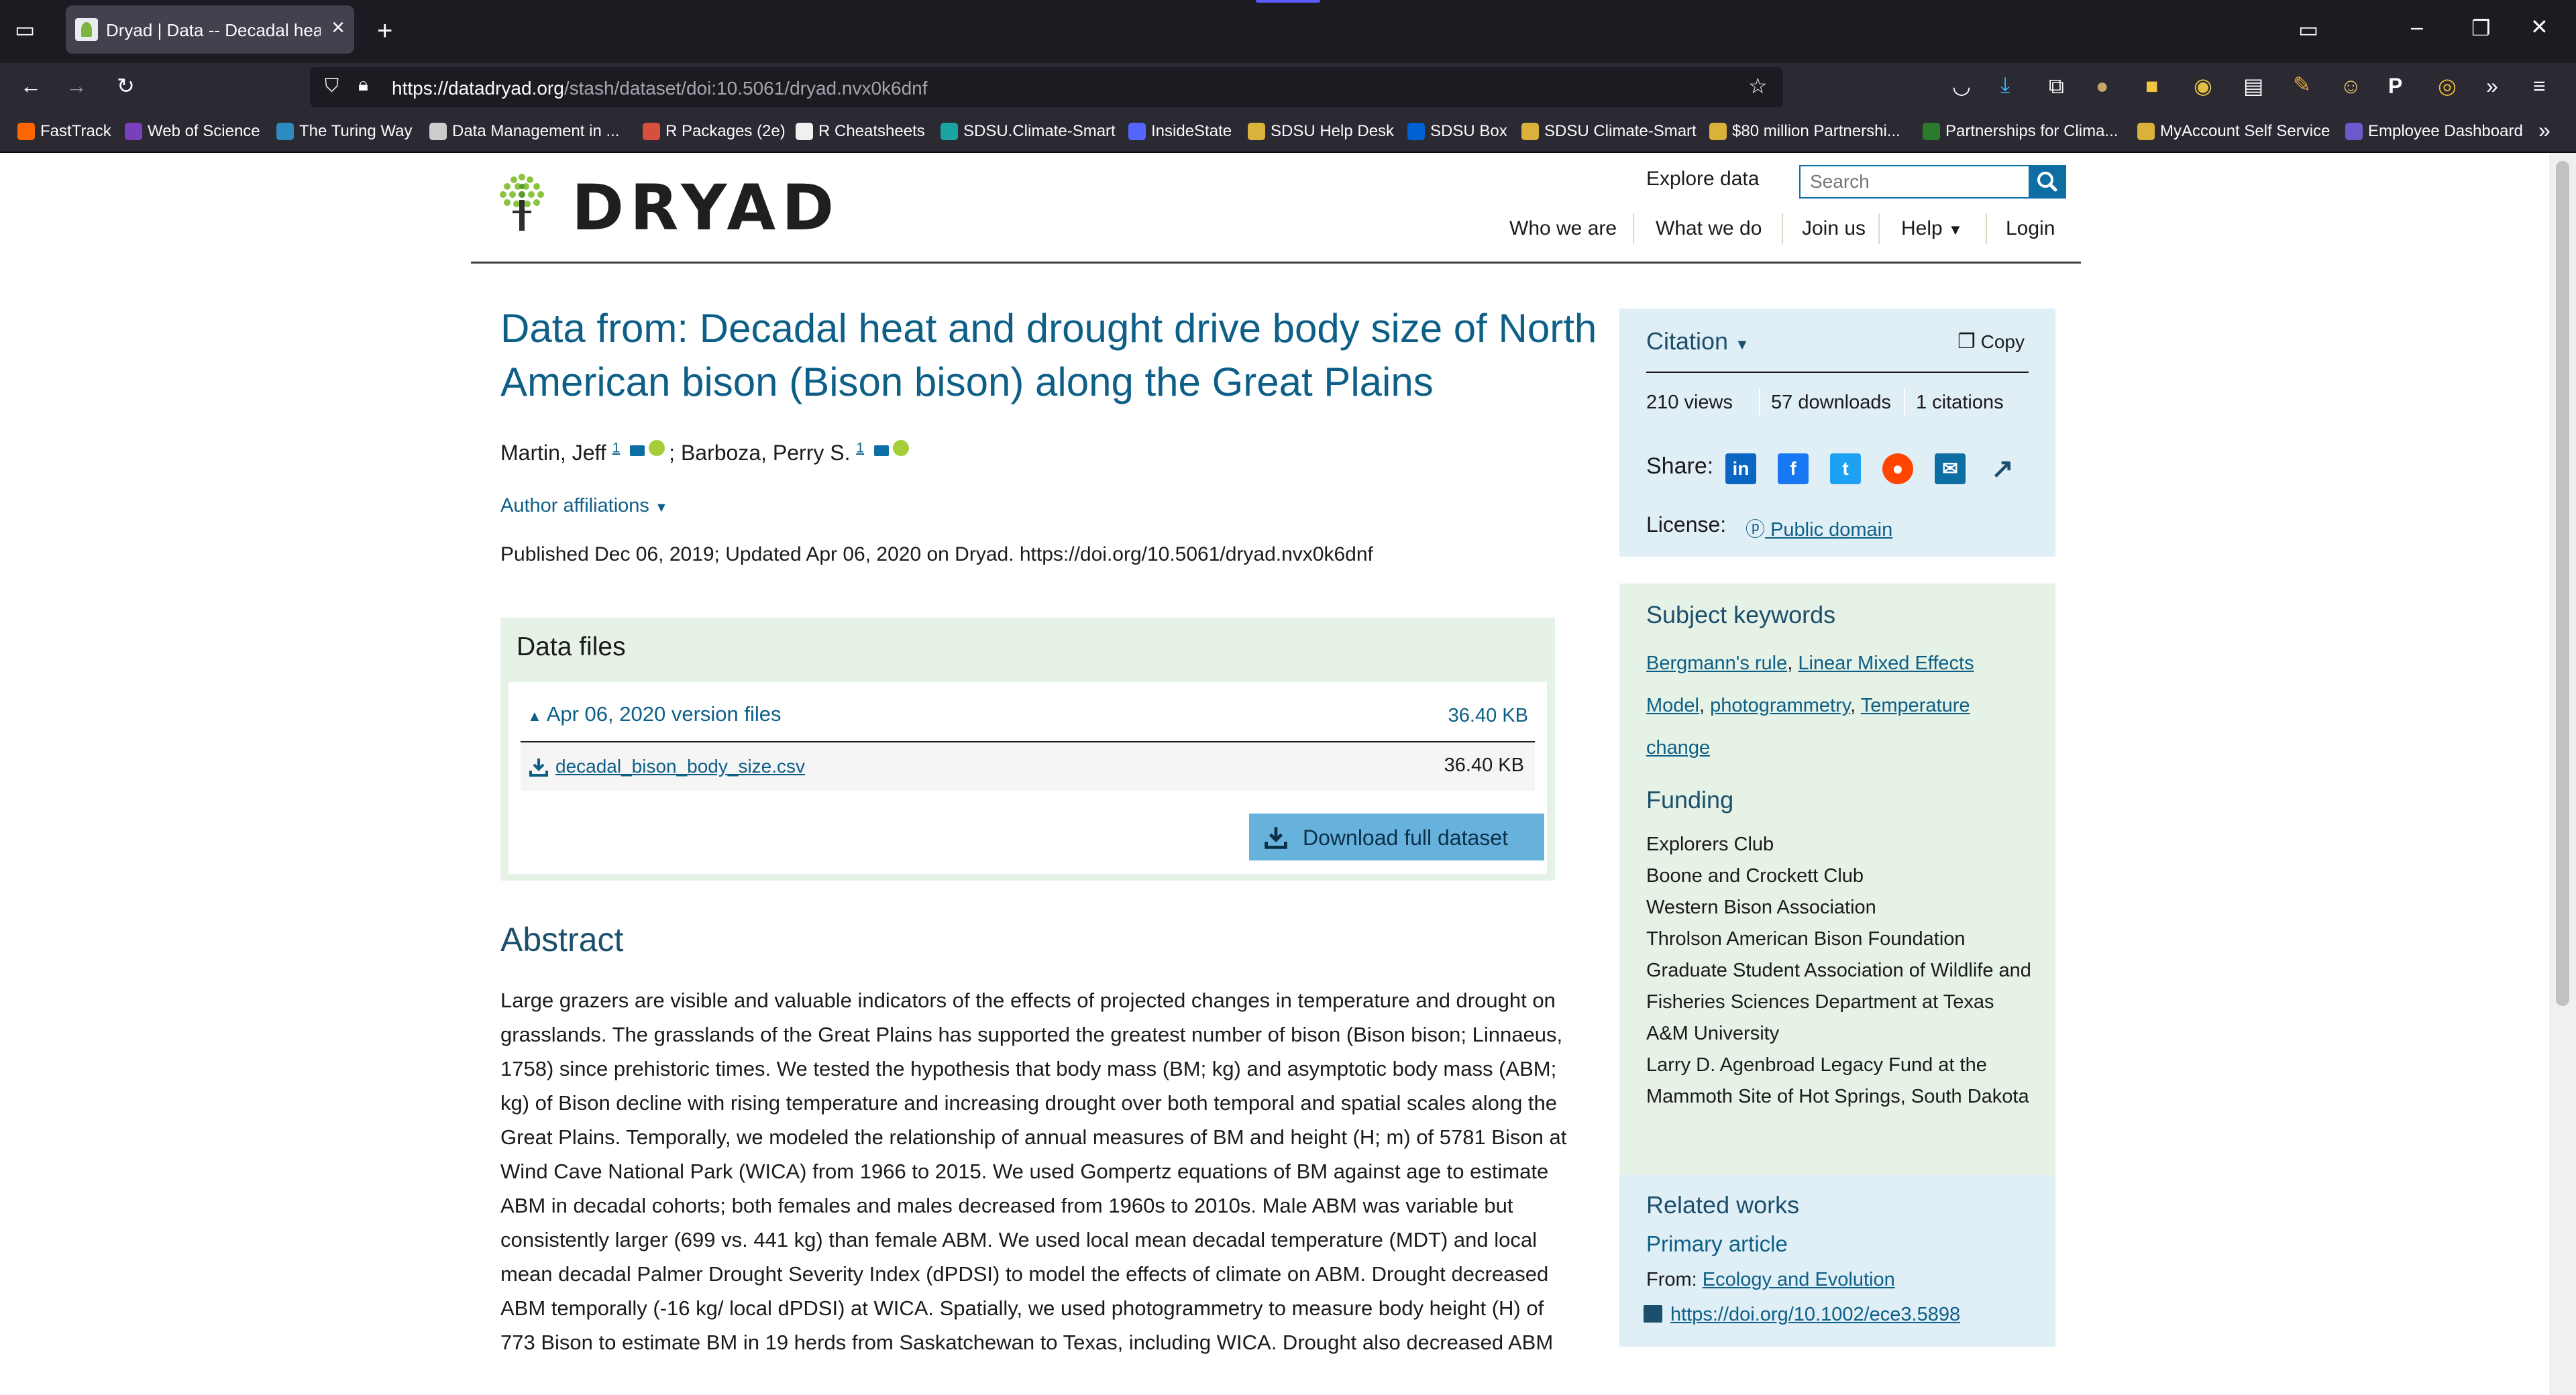 The width and height of the screenshot is (2576, 1395). What do you see at coordinates (1897, 468) in the screenshot?
I see `reddit-icon: ●` at bounding box center [1897, 468].